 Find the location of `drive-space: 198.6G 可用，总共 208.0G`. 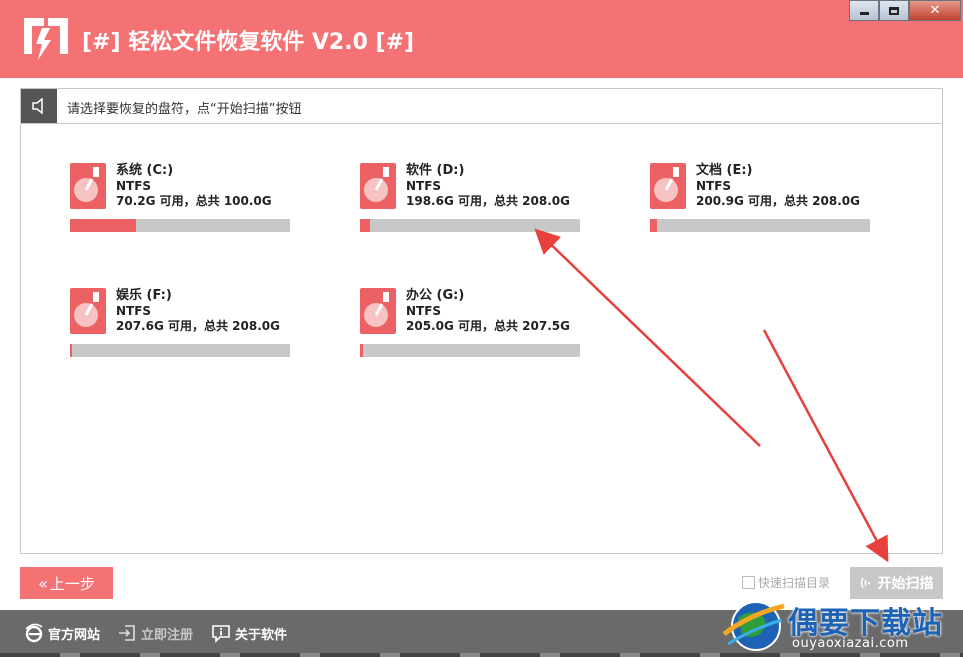

drive-space: 198.6G 可用，总共 208.0G is located at coordinates (488, 201).